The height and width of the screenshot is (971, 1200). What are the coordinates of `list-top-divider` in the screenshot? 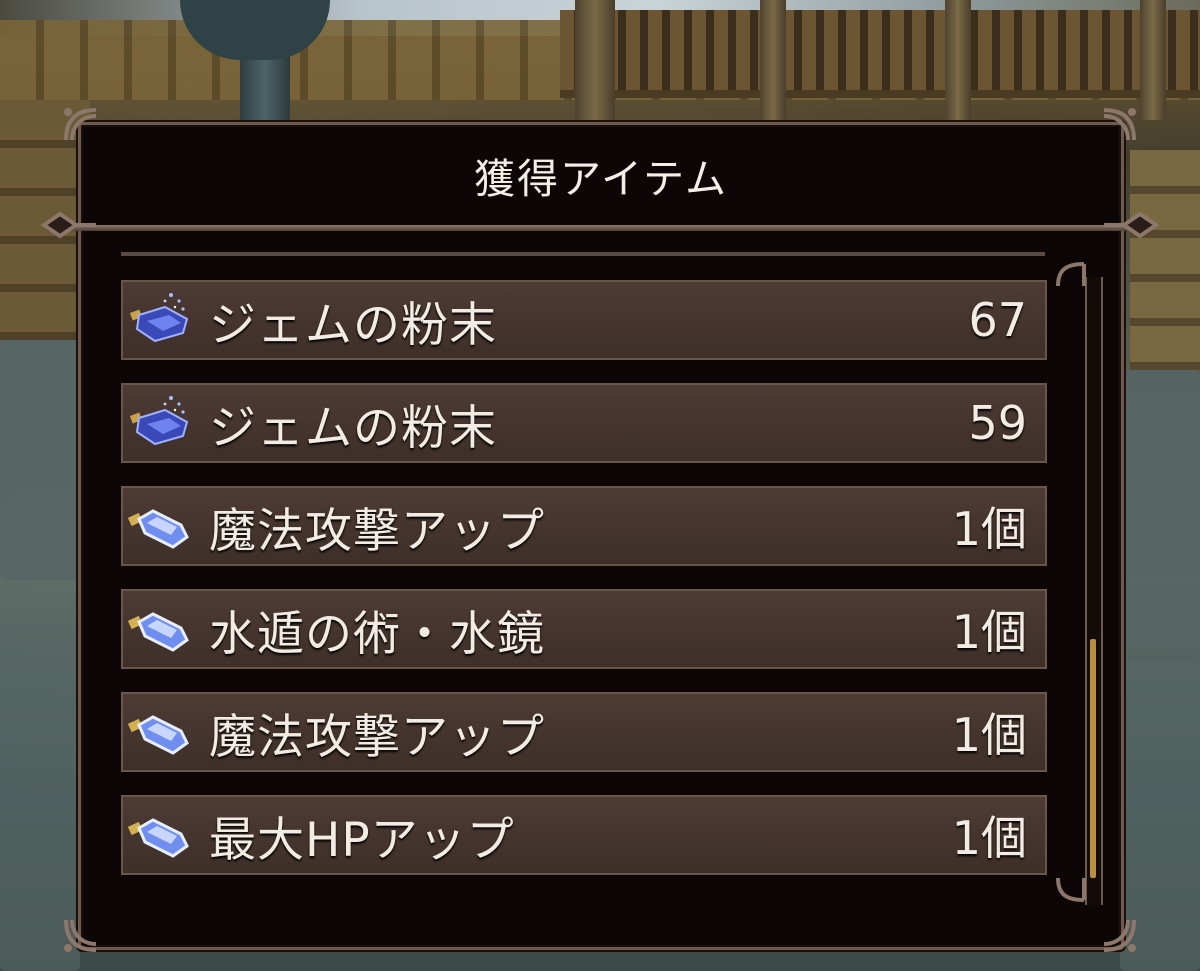 It's located at (583, 254).